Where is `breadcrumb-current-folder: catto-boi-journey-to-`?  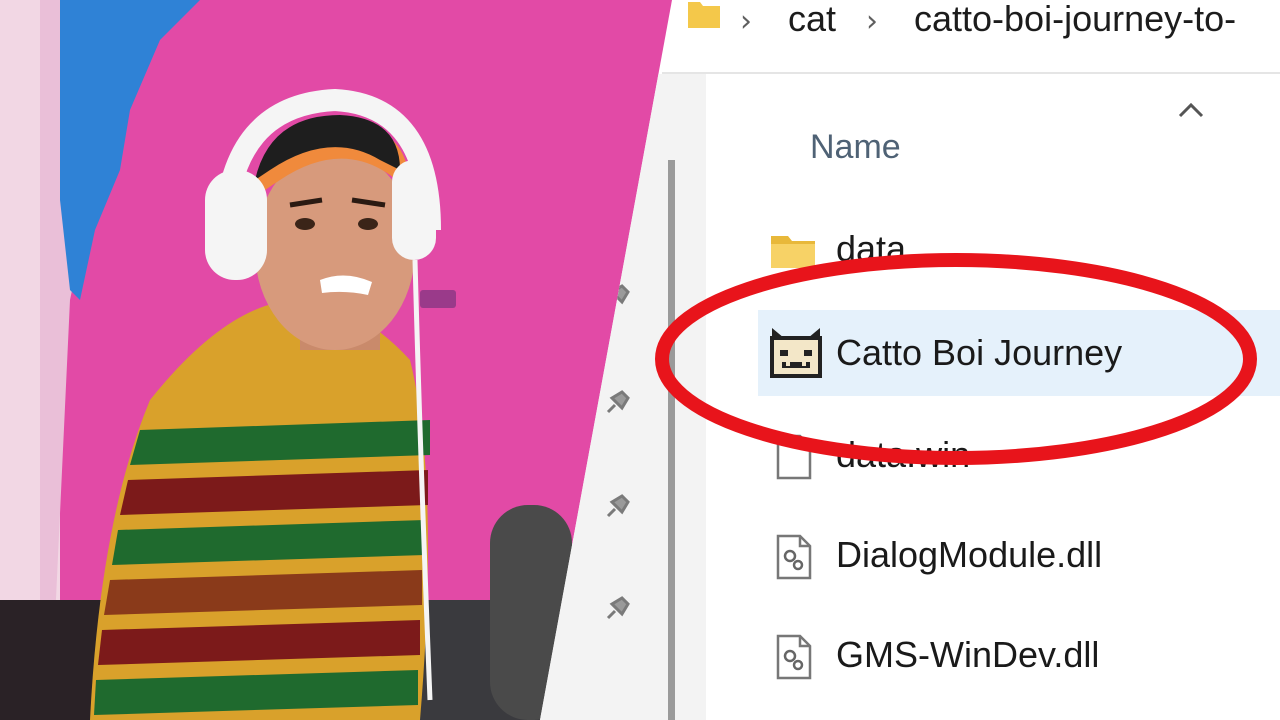
breadcrumb-current-folder: catto-boi-journey-to- is located at coordinates (1075, 20).